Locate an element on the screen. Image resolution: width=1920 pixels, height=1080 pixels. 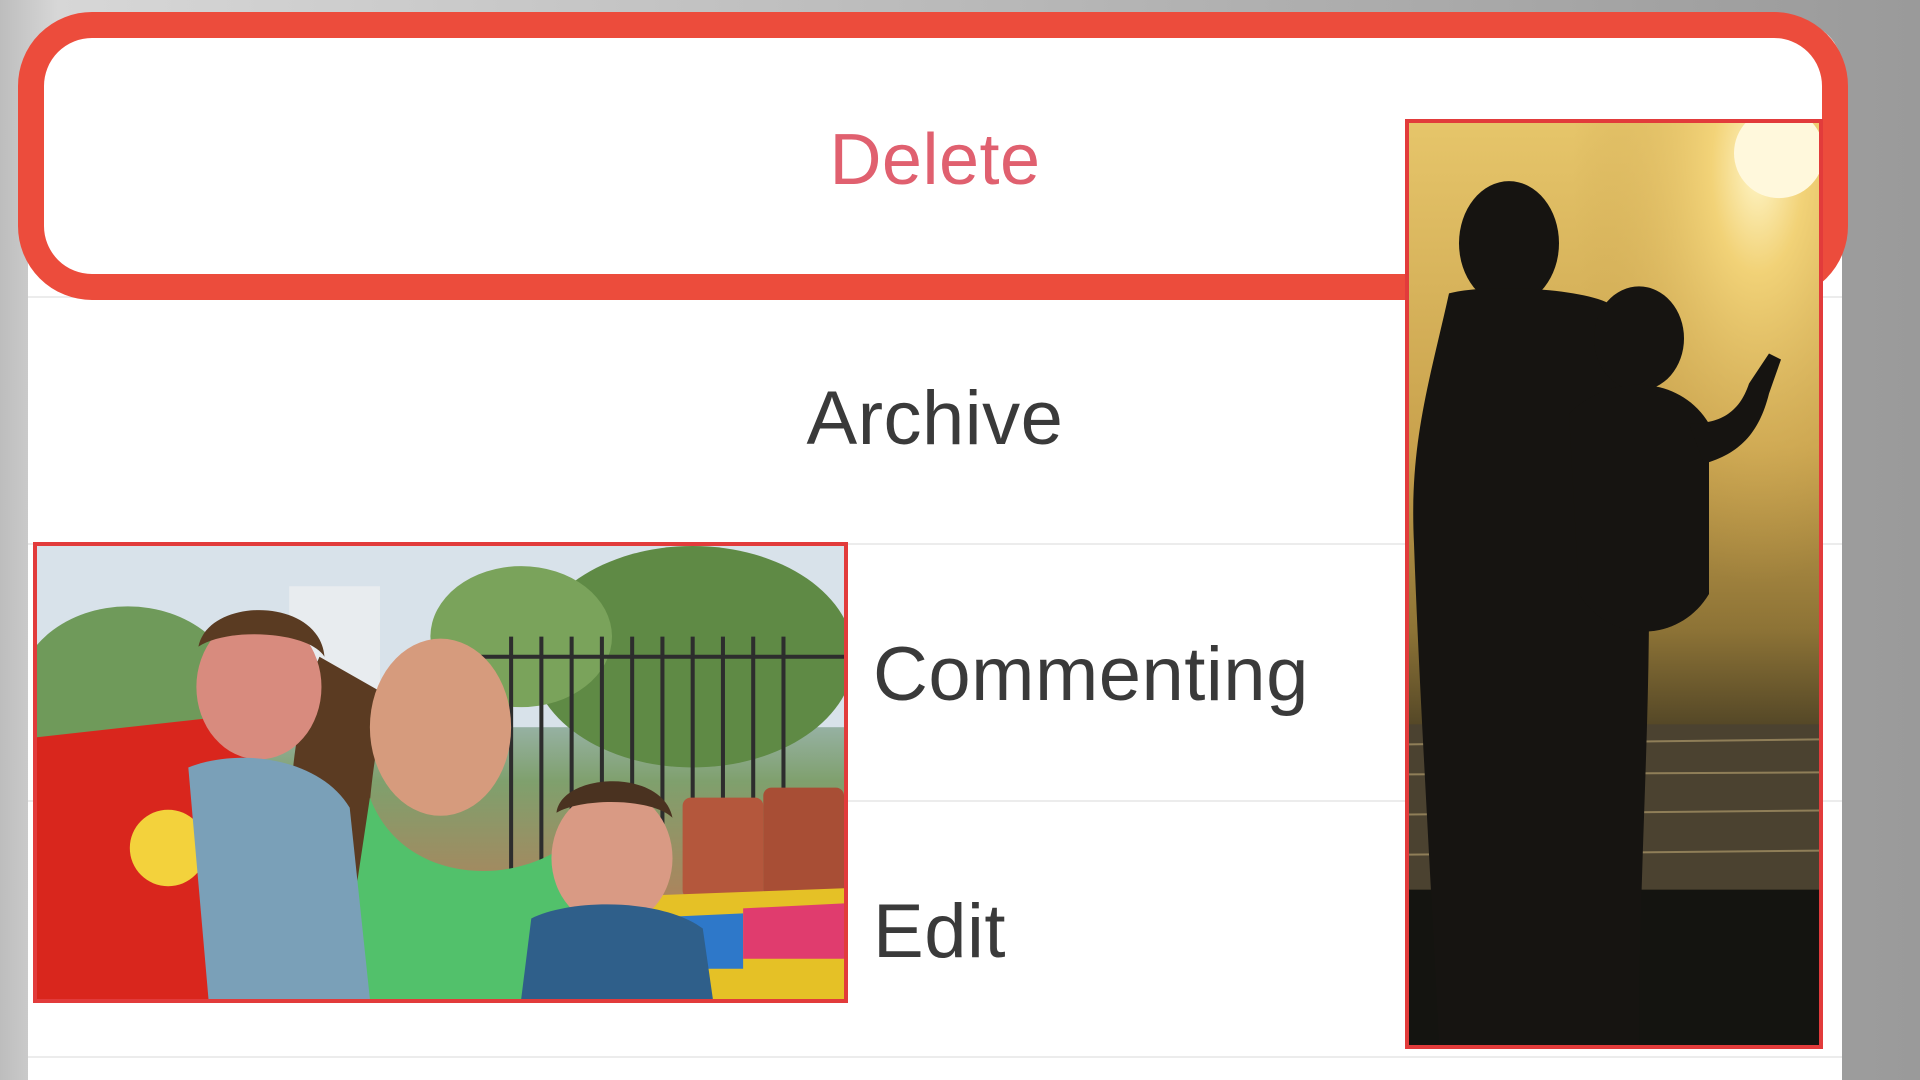
commenting-label: Commenting is located at coordinates (1091, 674).